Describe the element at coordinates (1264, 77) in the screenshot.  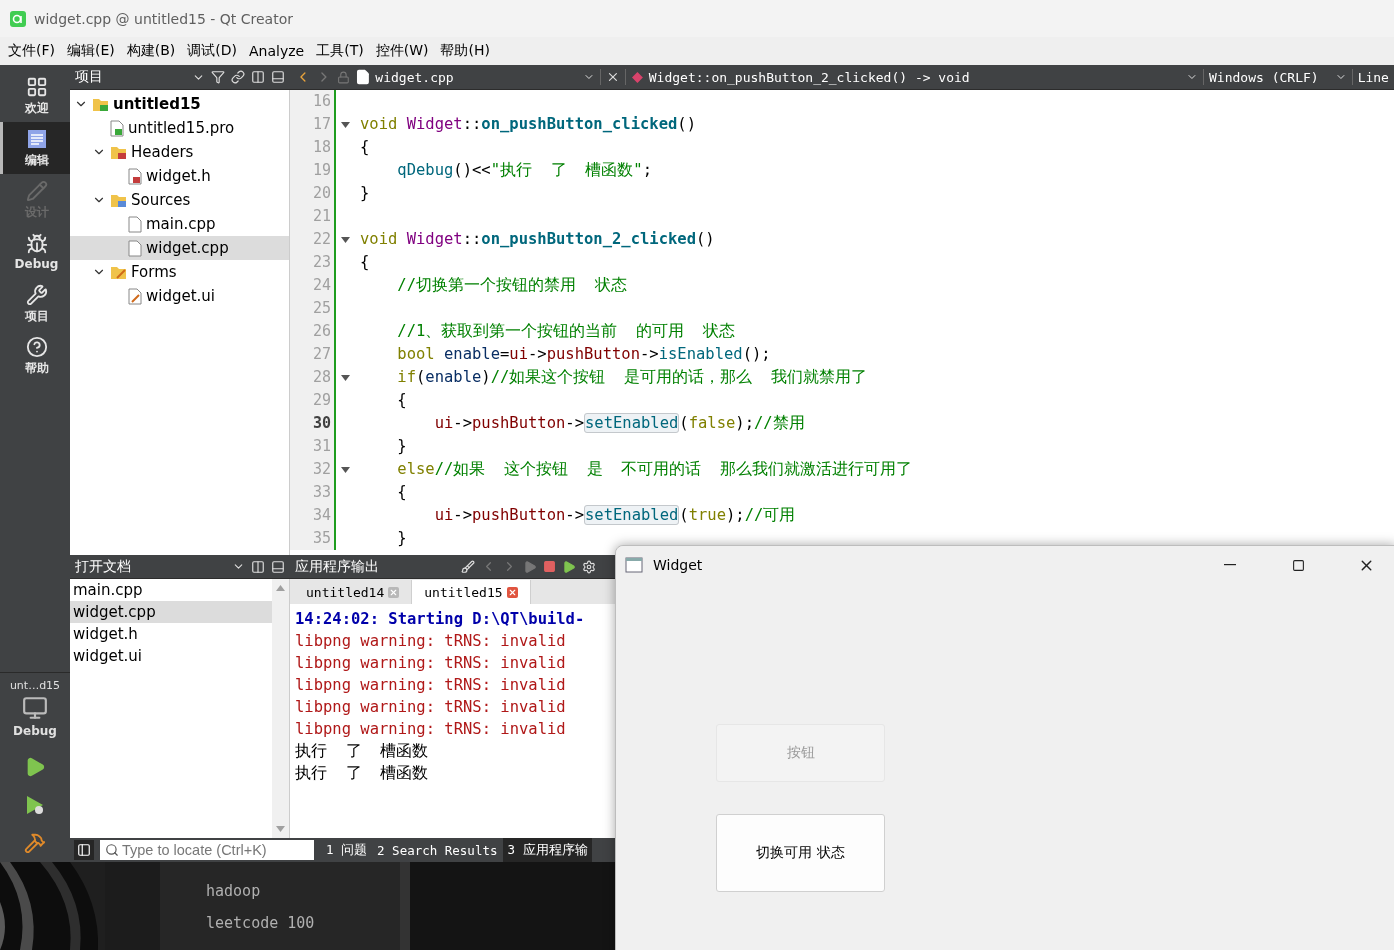
I see `line-ending: Windows (CRLF)` at that location.